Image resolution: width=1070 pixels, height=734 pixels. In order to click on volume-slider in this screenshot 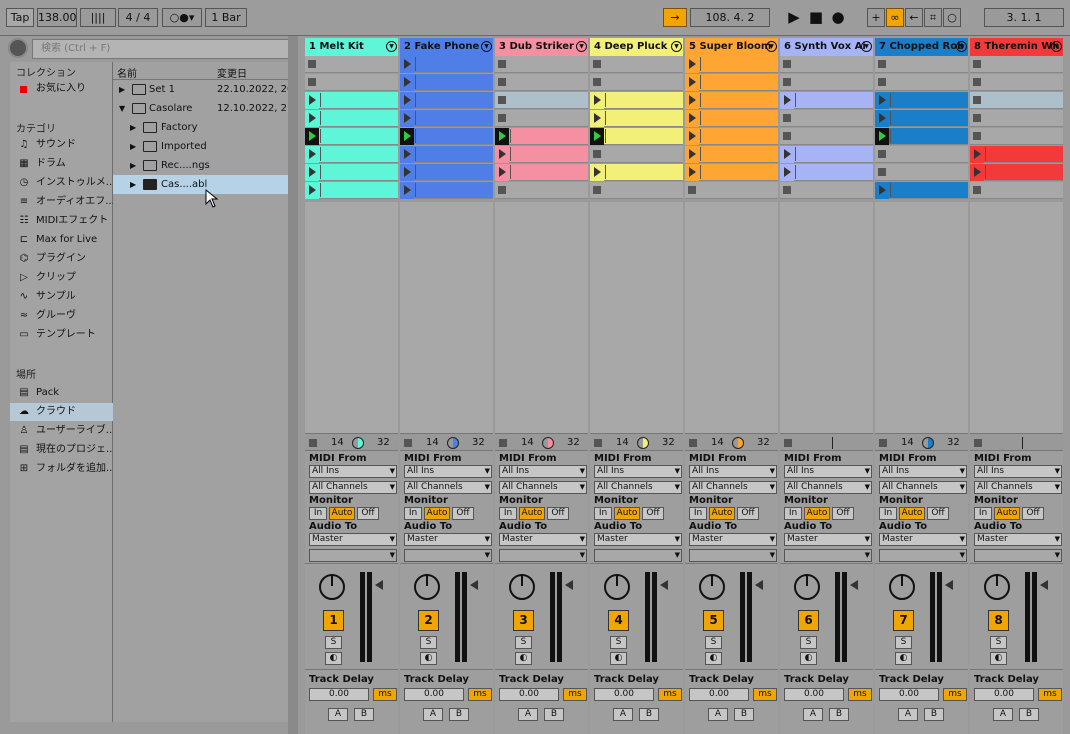, I will do `click(949, 585)`.